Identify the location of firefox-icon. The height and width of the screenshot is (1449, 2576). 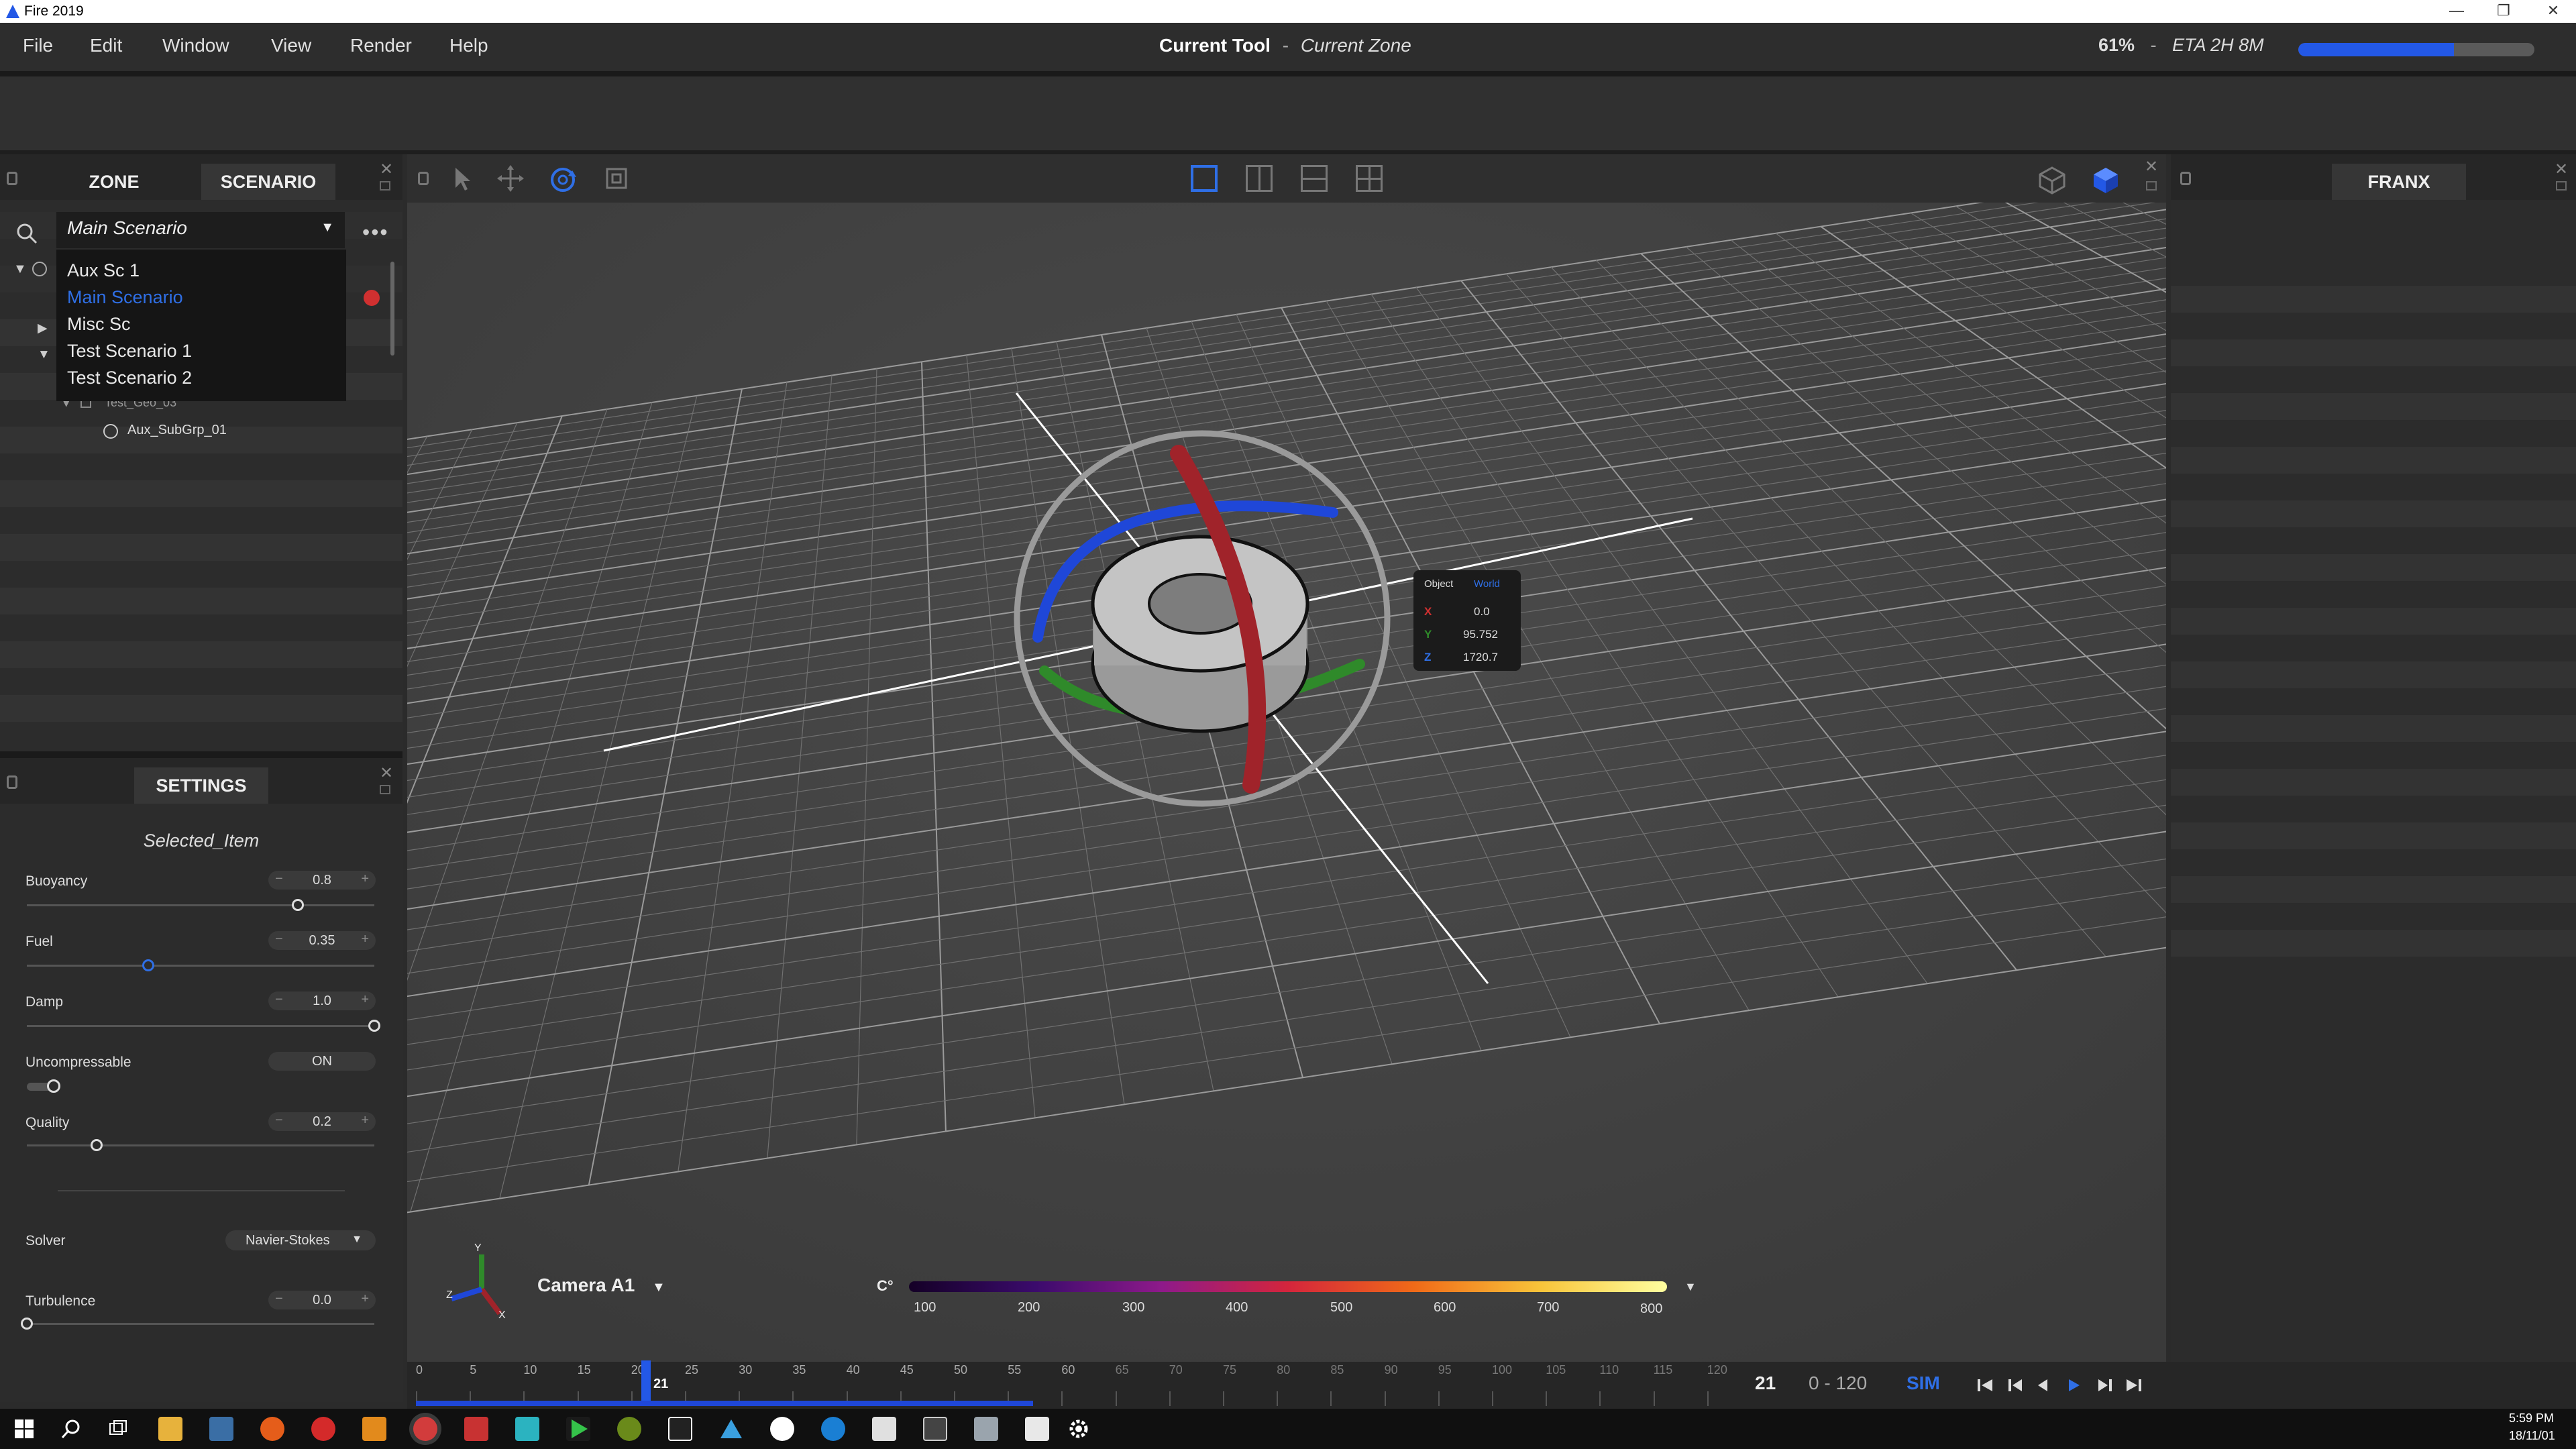
(272, 1429).